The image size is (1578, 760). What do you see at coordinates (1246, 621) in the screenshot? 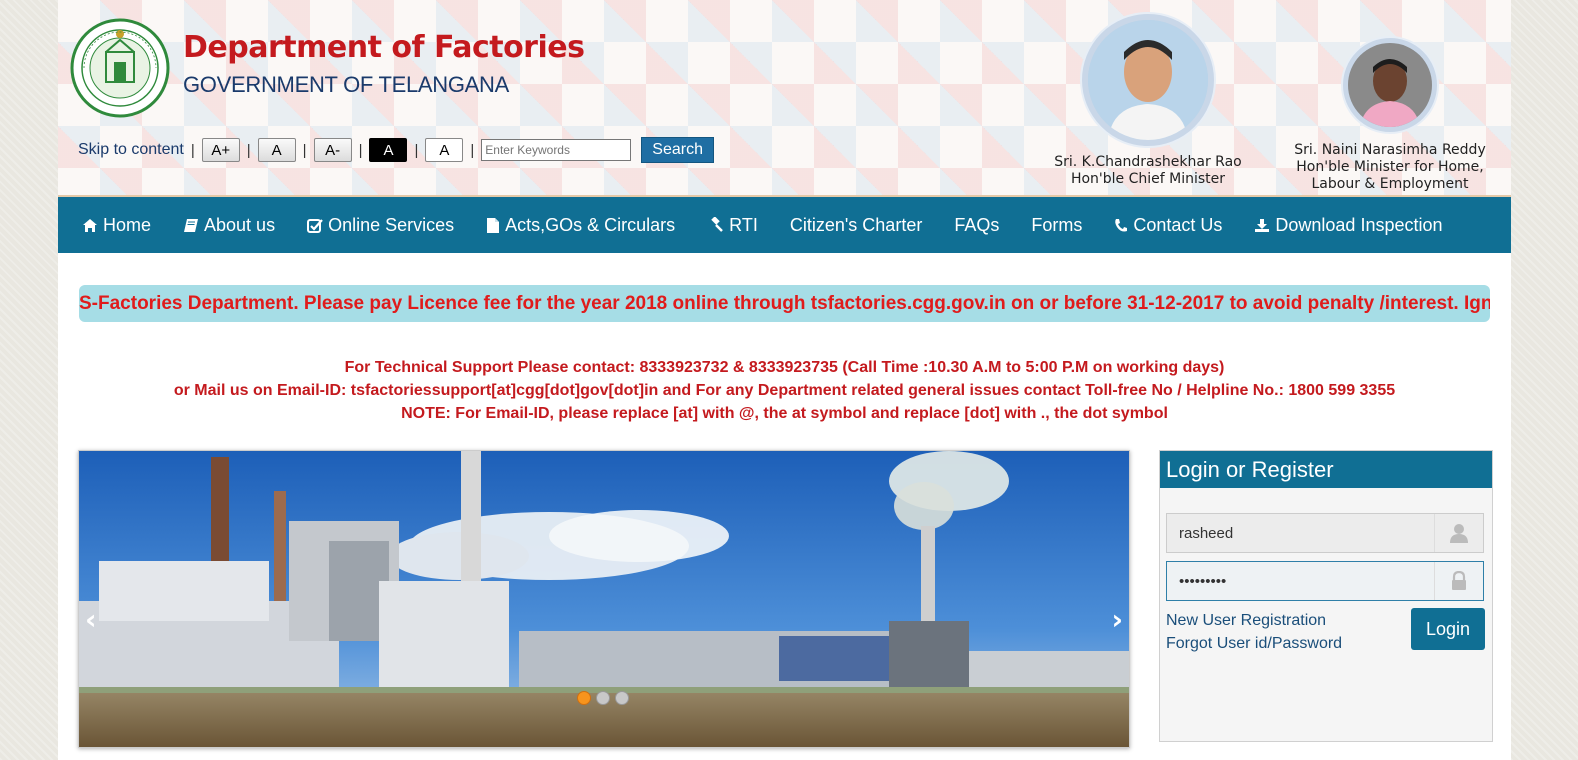
I see `new-user-registration-link: New User Registration` at bounding box center [1246, 621].